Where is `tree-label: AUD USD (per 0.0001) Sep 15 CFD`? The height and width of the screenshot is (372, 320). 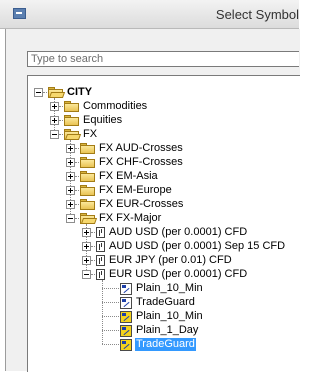 tree-label: AUD USD (per 0.0001) Sep 15 CFD is located at coordinates (197, 246).